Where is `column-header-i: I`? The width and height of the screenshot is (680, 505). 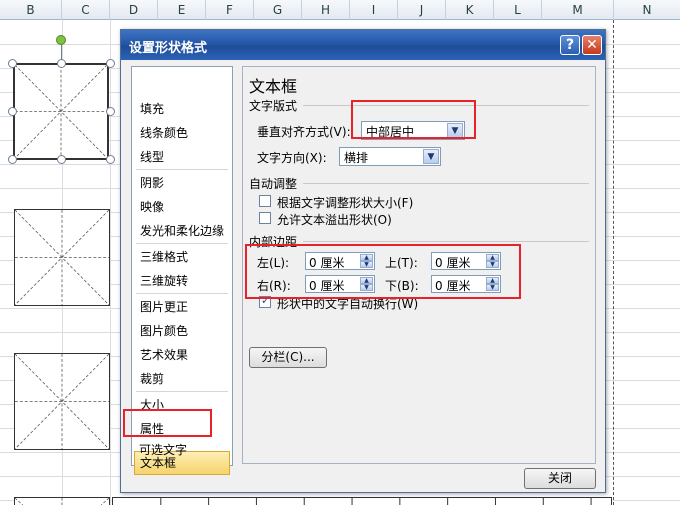
column-header-i: I is located at coordinates (374, 10).